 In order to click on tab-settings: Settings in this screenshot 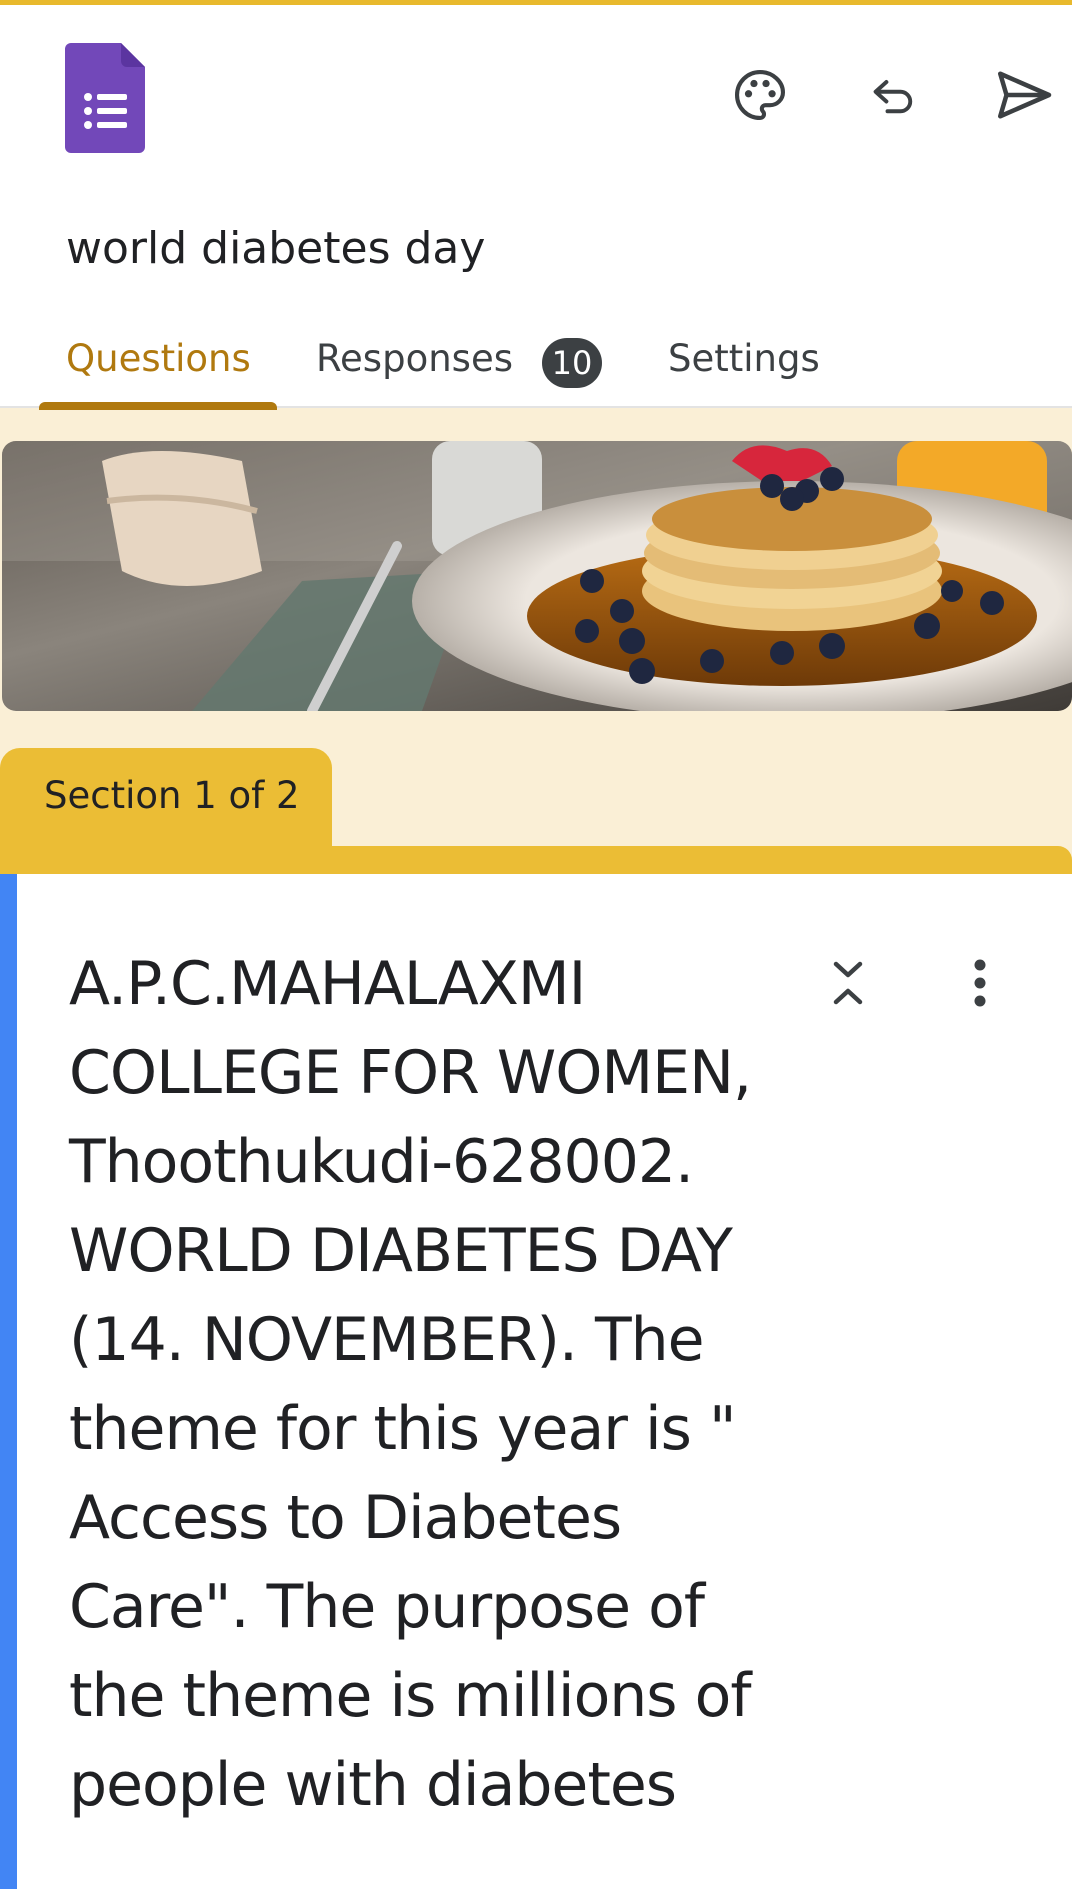, I will do `click(744, 358)`.